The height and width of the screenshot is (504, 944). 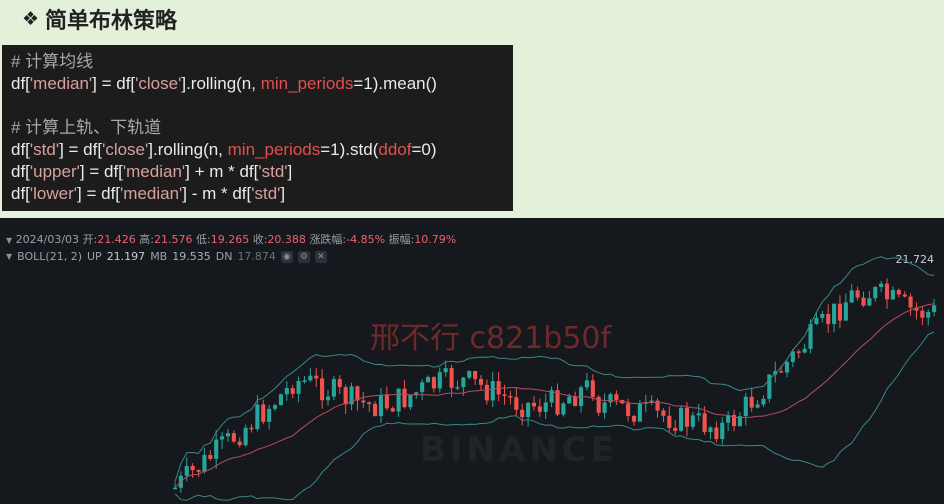 What do you see at coordinates (86, 127) in the screenshot?
I see `code-token: # 计算上轨、下轨道` at bounding box center [86, 127].